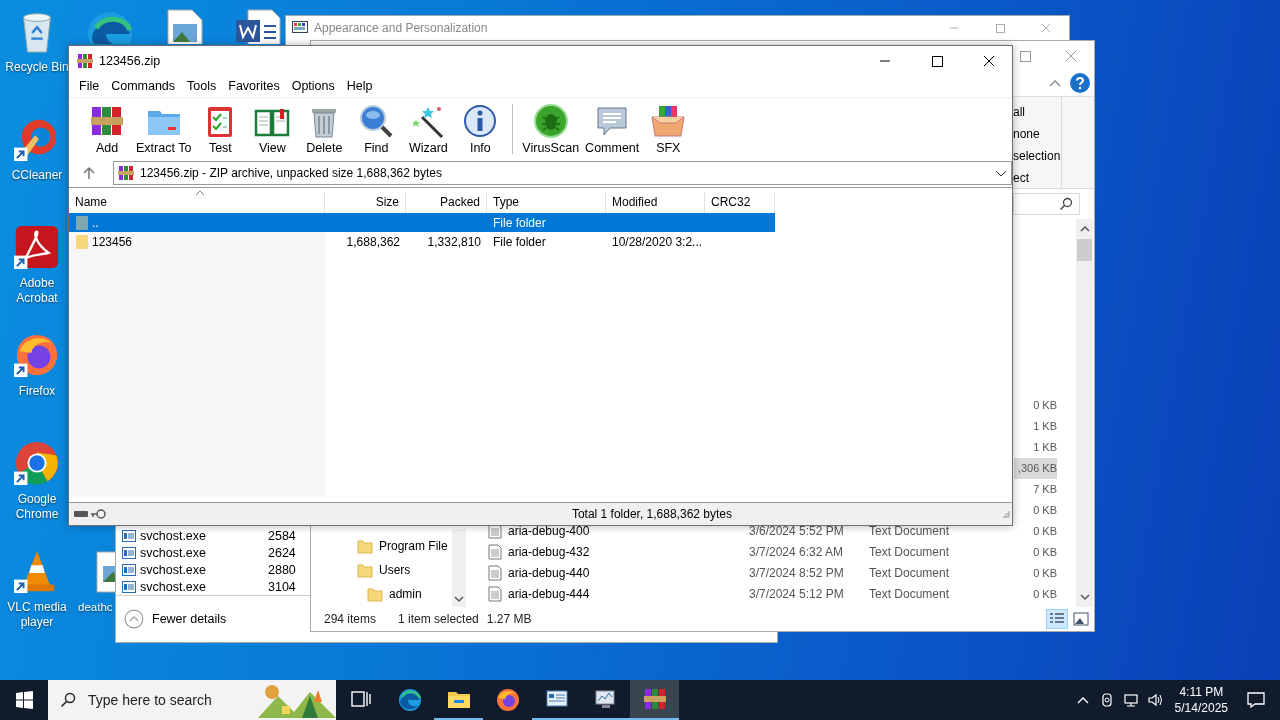  What do you see at coordinates (282, 535) in the screenshot?
I see `process-id: 2584` at bounding box center [282, 535].